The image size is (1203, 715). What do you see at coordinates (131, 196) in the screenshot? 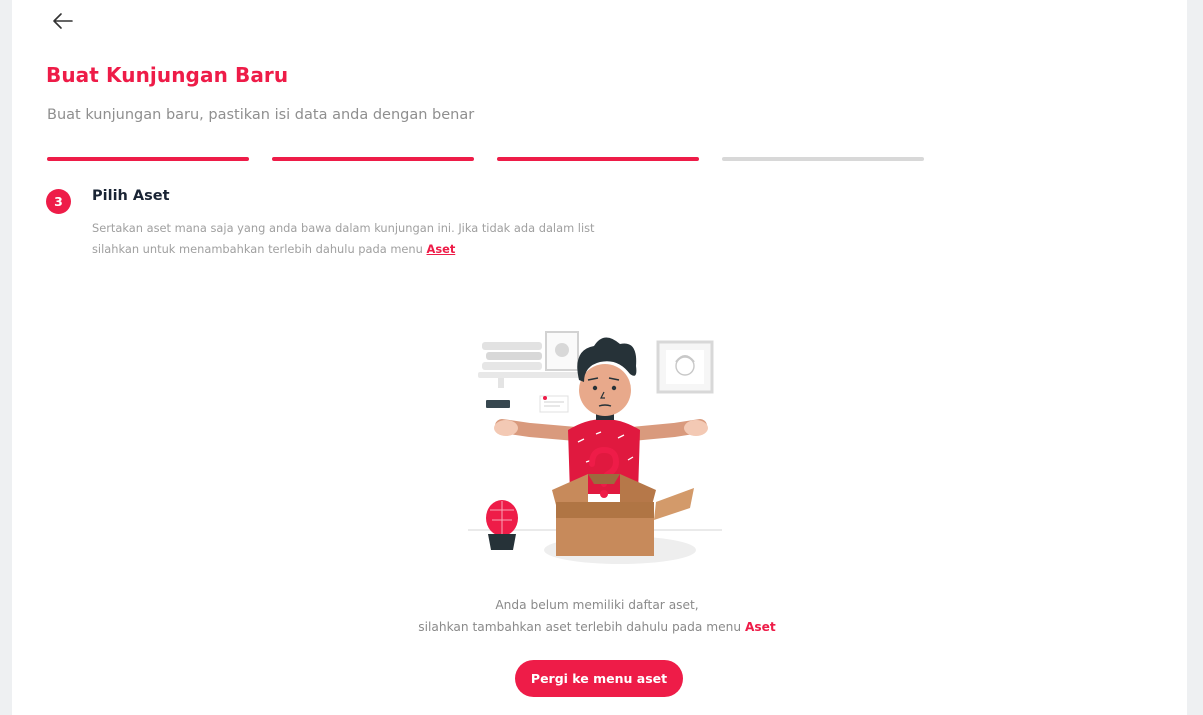
I see `step-title: Pilih Aset` at bounding box center [131, 196].